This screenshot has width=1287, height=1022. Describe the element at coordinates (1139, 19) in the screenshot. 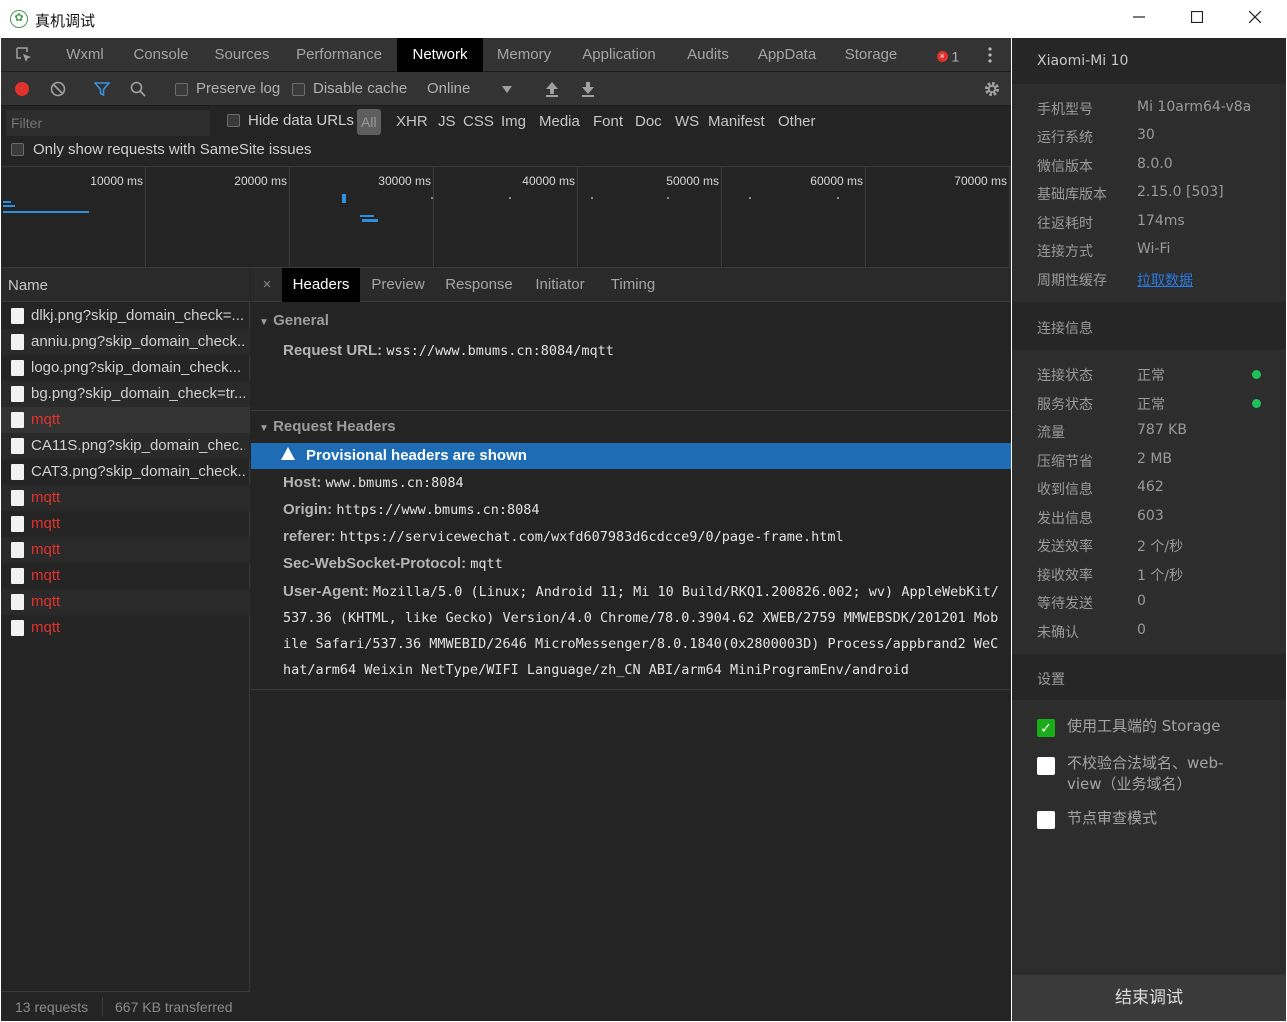

I see `minimize-icon` at that location.